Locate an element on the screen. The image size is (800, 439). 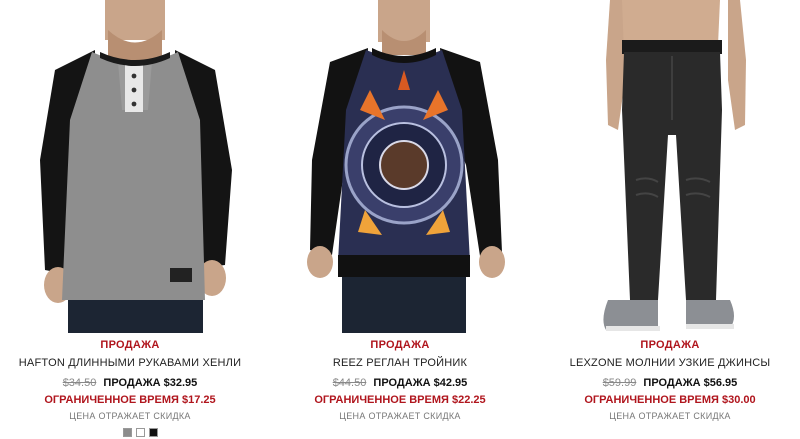
limited-time-price: ОГРАНИЧЕННОЕ ВРЕМЯ $22.25 is located at coordinates (400, 400).